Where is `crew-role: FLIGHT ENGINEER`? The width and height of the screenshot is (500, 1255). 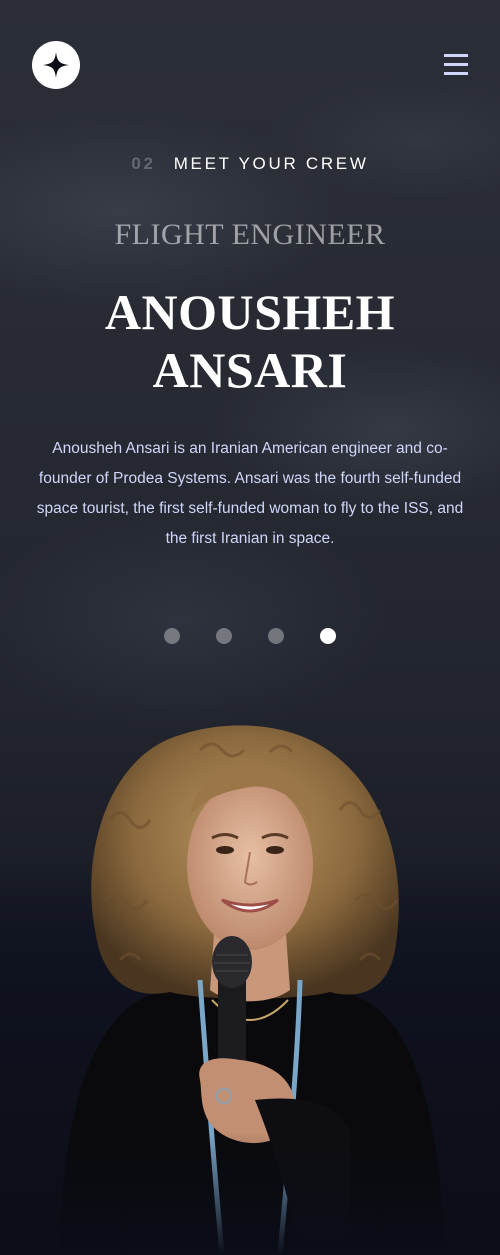 crew-role: FLIGHT ENGINEER is located at coordinates (250, 234).